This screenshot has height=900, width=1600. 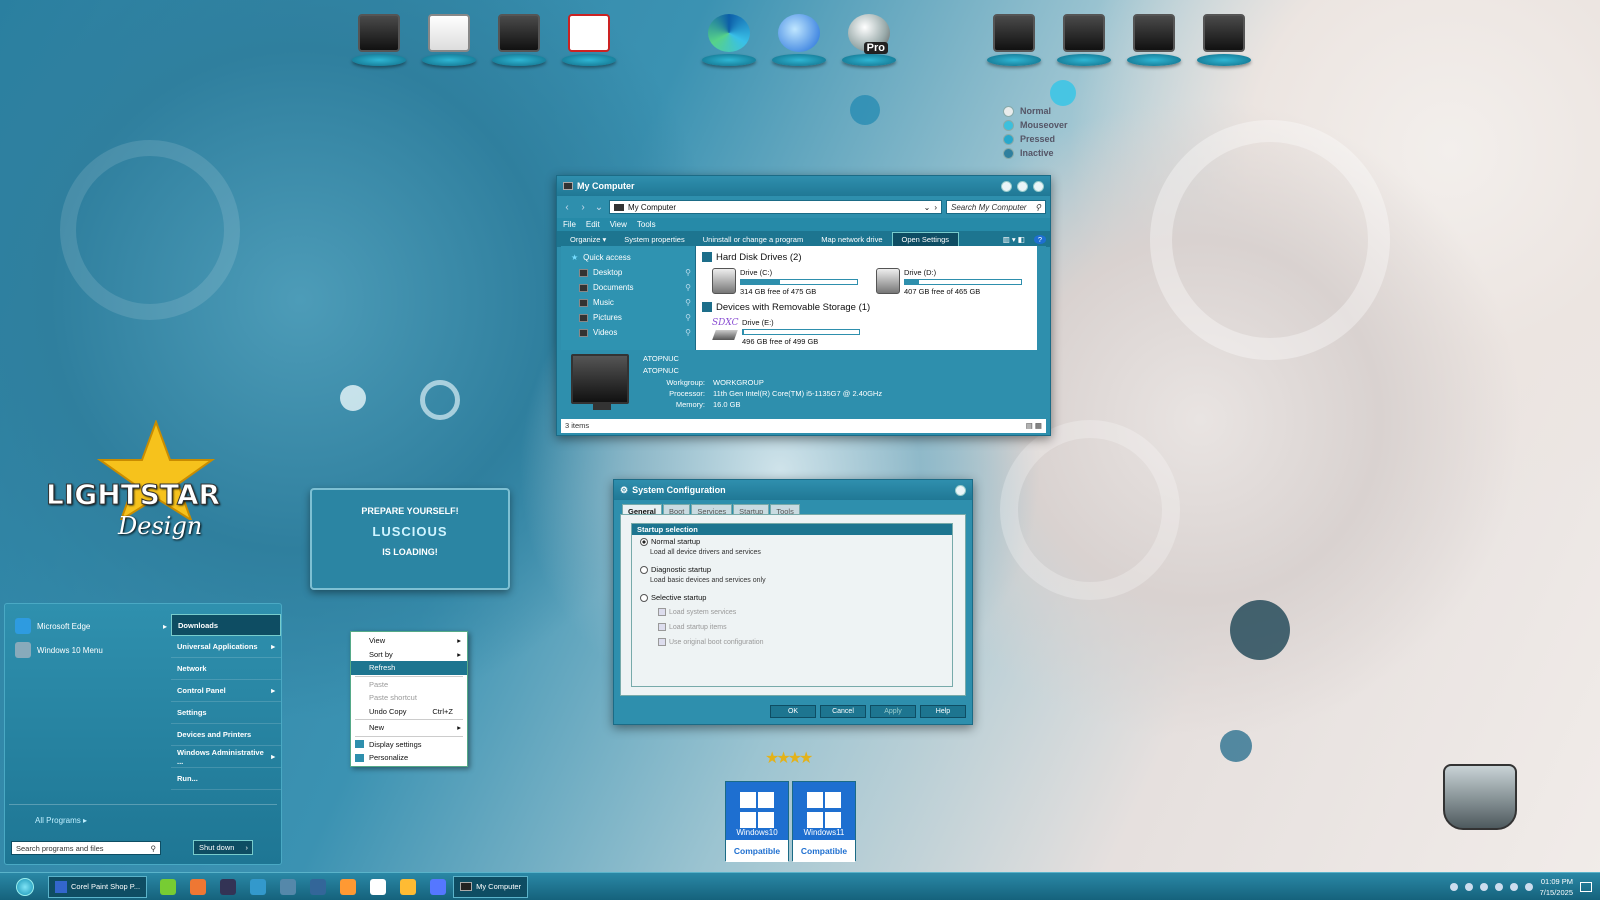 What do you see at coordinates (86, 848) in the screenshot?
I see `start-search-input: Search programs and files ⚲` at bounding box center [86, 848].